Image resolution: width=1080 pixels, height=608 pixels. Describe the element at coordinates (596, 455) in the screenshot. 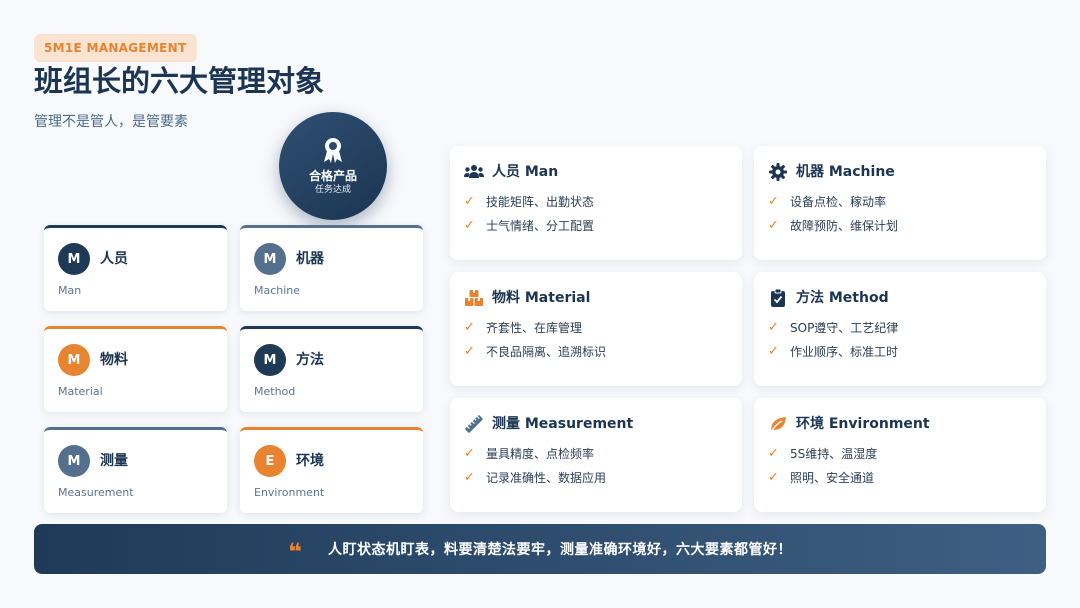

I see `detail-card-measurement: 测量 Measurement ✓ 量具精度、点检频率 ✓ 记录准确性、数据应用` at that location.